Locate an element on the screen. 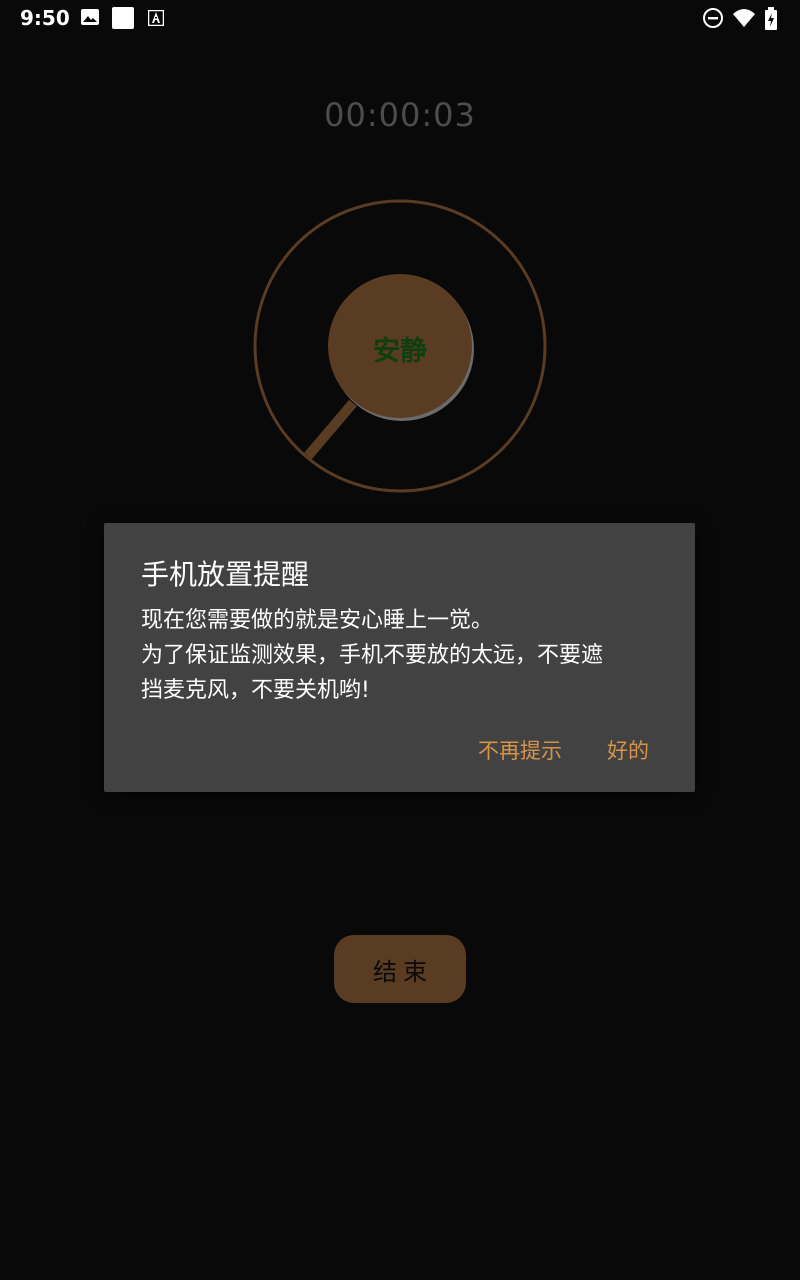 The width and height of the screenshot is (800, 1280). status-bar: 9:50 is located at coordinates (400, 18).